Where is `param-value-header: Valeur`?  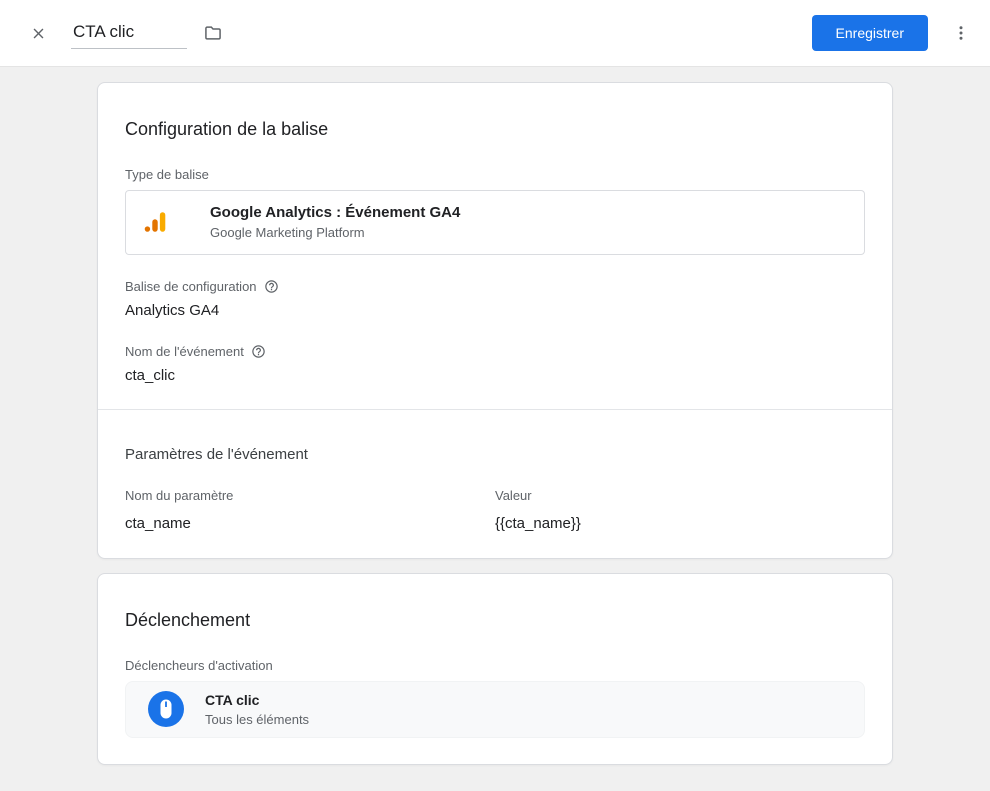 param-value-header: Valeur is located at coordinates (513, 495).